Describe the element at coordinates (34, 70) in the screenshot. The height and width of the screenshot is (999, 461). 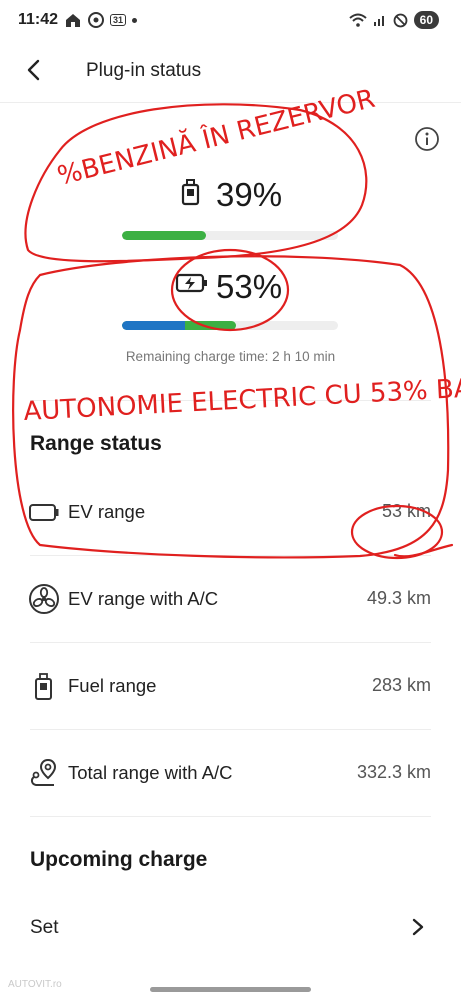
I see `back-arrow-icon` at that location.